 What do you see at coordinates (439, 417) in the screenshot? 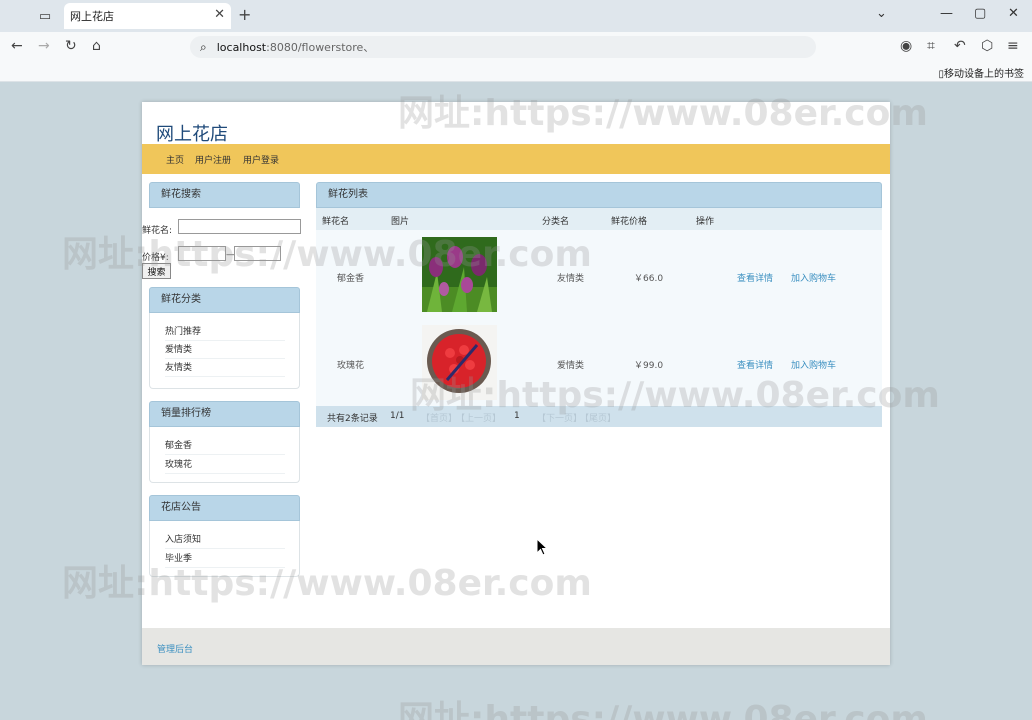
I see `first-page-link: 【首页】` at bounding box center [439, 417].